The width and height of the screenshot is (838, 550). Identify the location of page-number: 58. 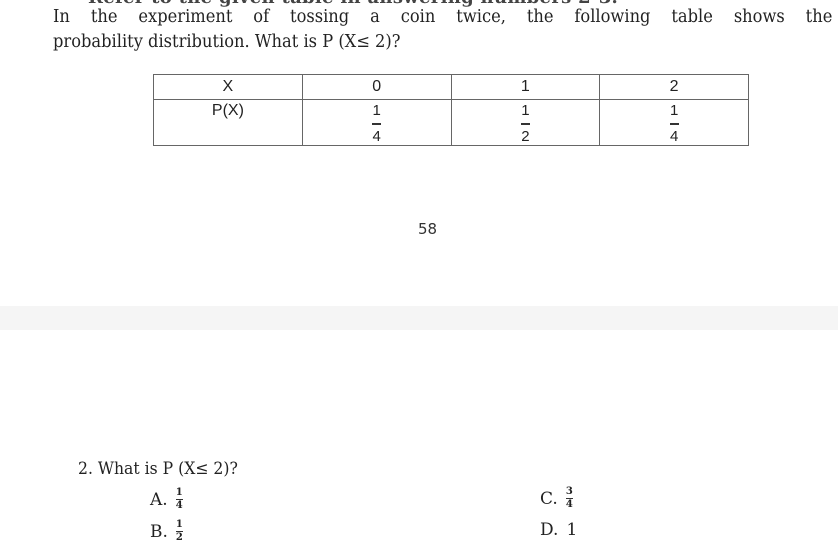
(428, 229).